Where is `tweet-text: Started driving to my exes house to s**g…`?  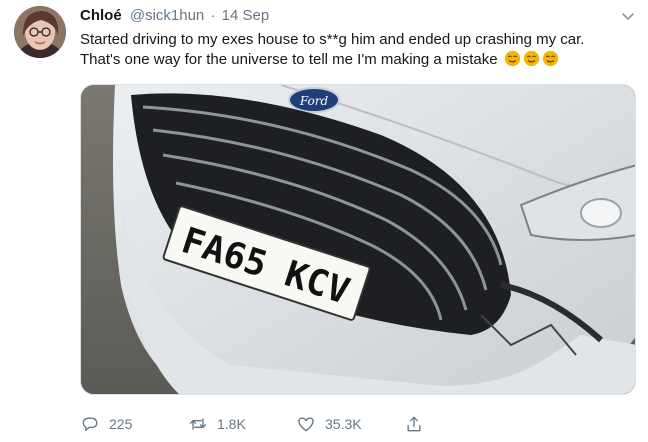 tweet-text: Started driving to my exes house to s**g… is located at coordinates (358, 50).